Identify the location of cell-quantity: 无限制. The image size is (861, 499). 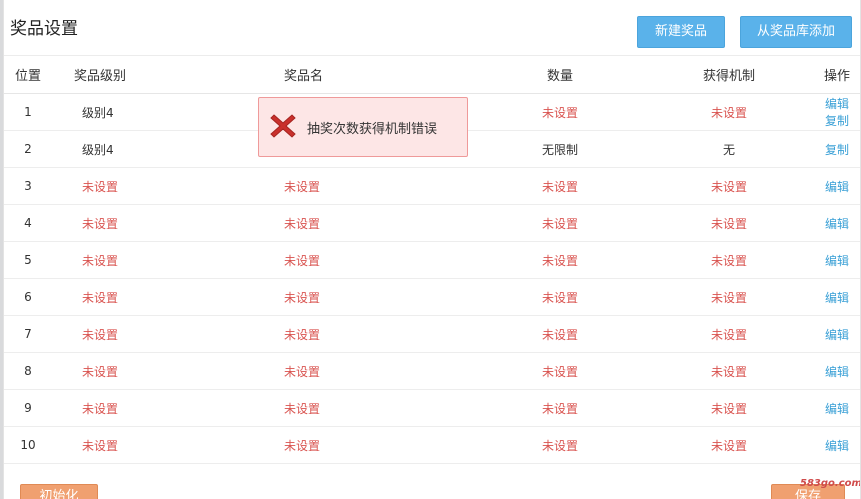
(560, 149).